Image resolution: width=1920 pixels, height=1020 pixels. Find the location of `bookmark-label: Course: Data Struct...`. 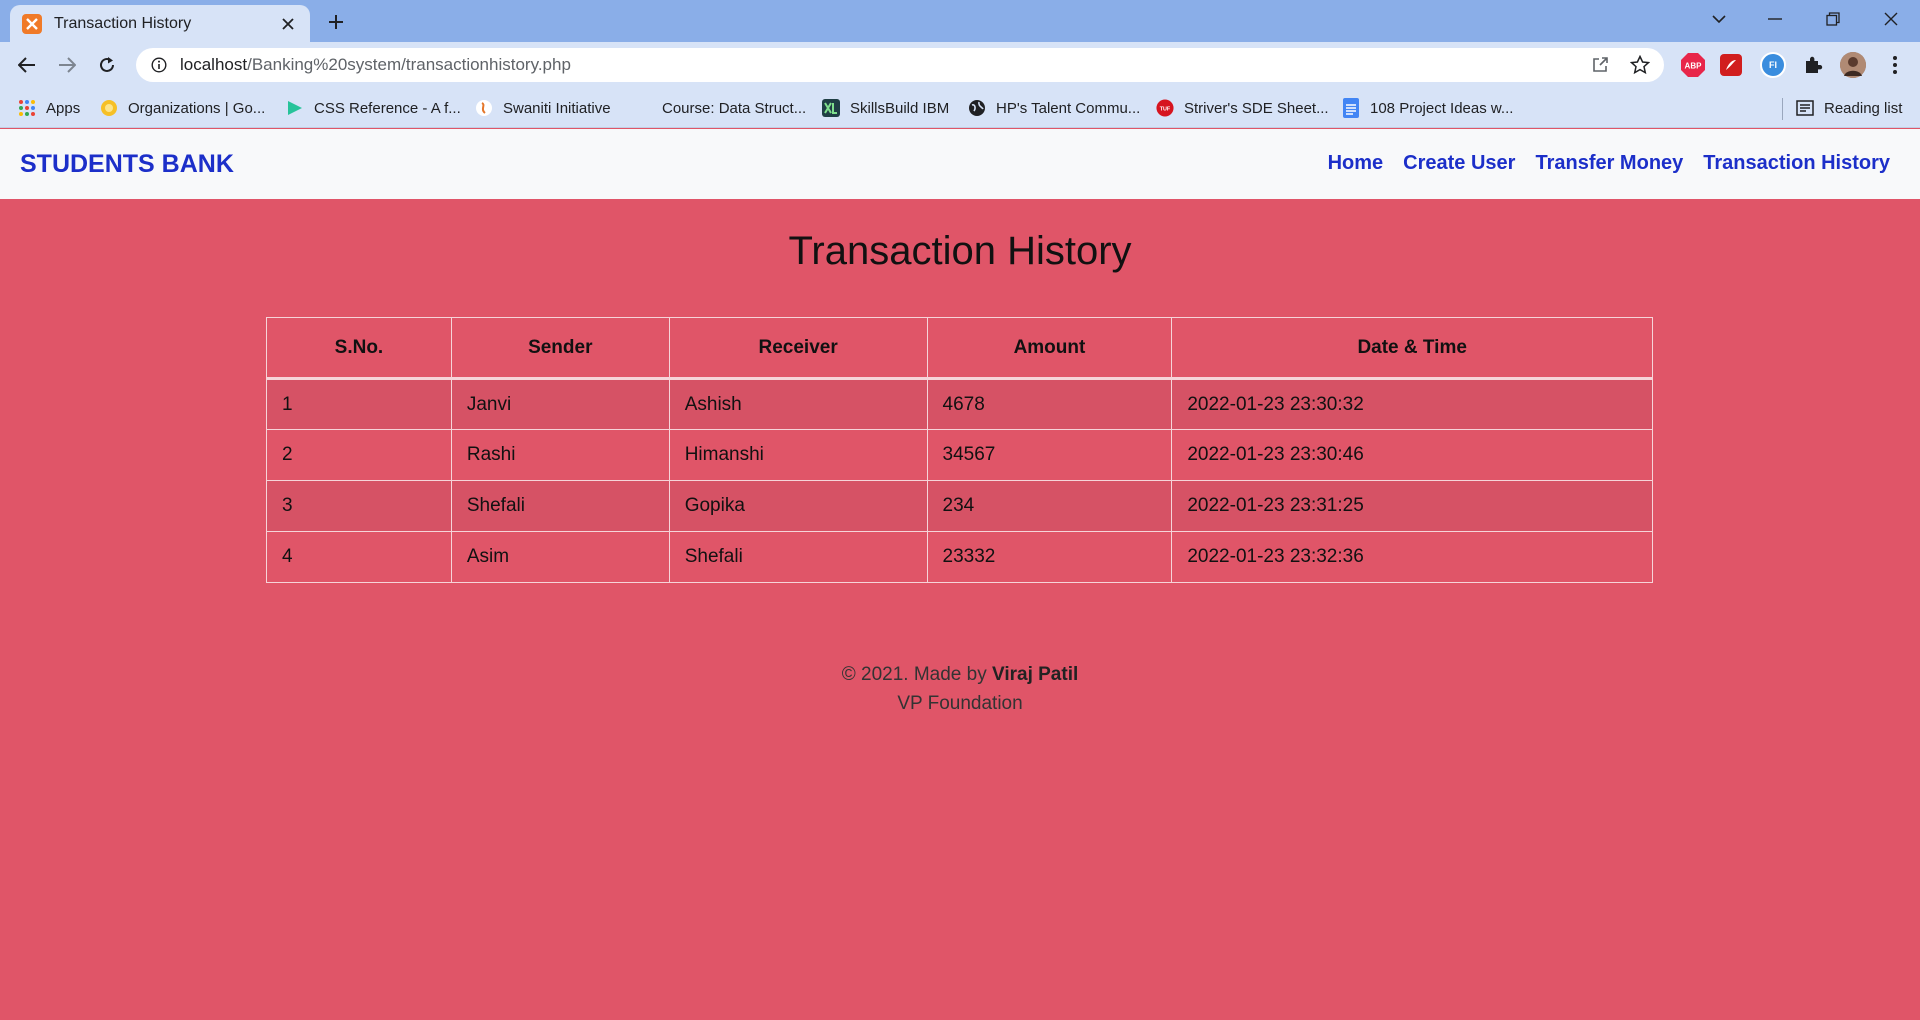

bookmark-label: Course: Data Struct... is located at coordinates (734, 108).